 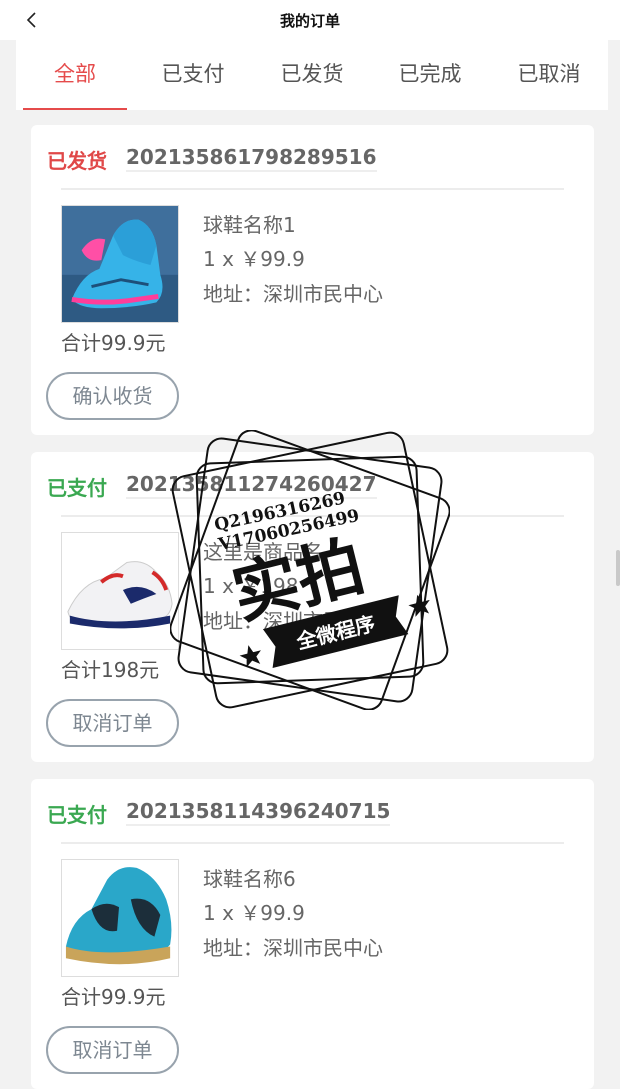 I want to click on watermark-stamp: Q2196316269 V17060256499 实拍 全微程序, so click(x=310, y=570).